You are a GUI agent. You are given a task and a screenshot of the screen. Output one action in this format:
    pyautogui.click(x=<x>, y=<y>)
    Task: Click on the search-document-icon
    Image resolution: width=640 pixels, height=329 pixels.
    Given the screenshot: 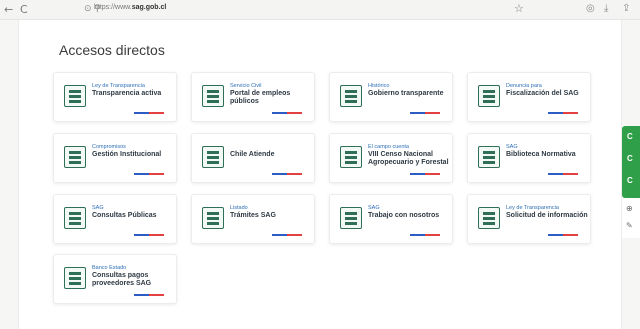 What is the action you would take?
    pyautogui.click(x=351, y=96)
    